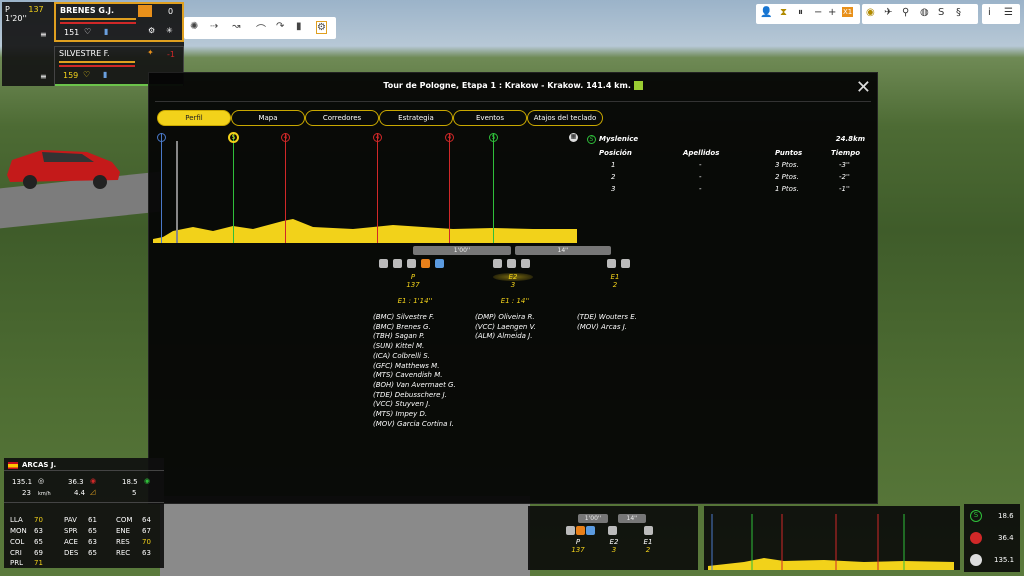 The image size is (1024, 576). I want to click on group-name: P, so click(578, 542).